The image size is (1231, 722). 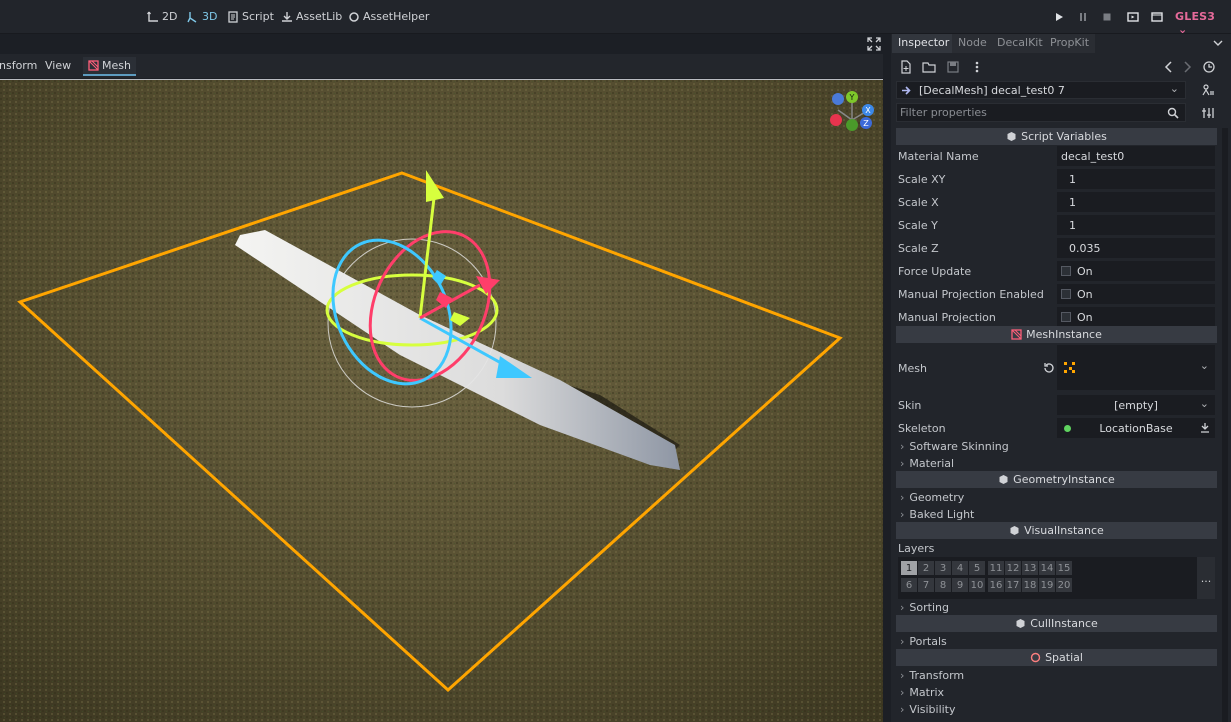 What do you see at coordinates (1013, 585) in the screenshot?
I see `layer-toggle: 17` at bounding box center [1013, 585].